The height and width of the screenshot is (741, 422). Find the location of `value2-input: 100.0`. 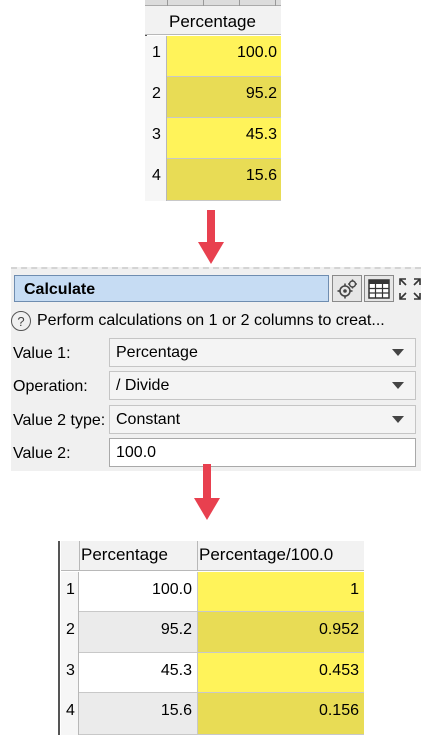

value2-input: 100.0 is located at coordinates (262, 452).